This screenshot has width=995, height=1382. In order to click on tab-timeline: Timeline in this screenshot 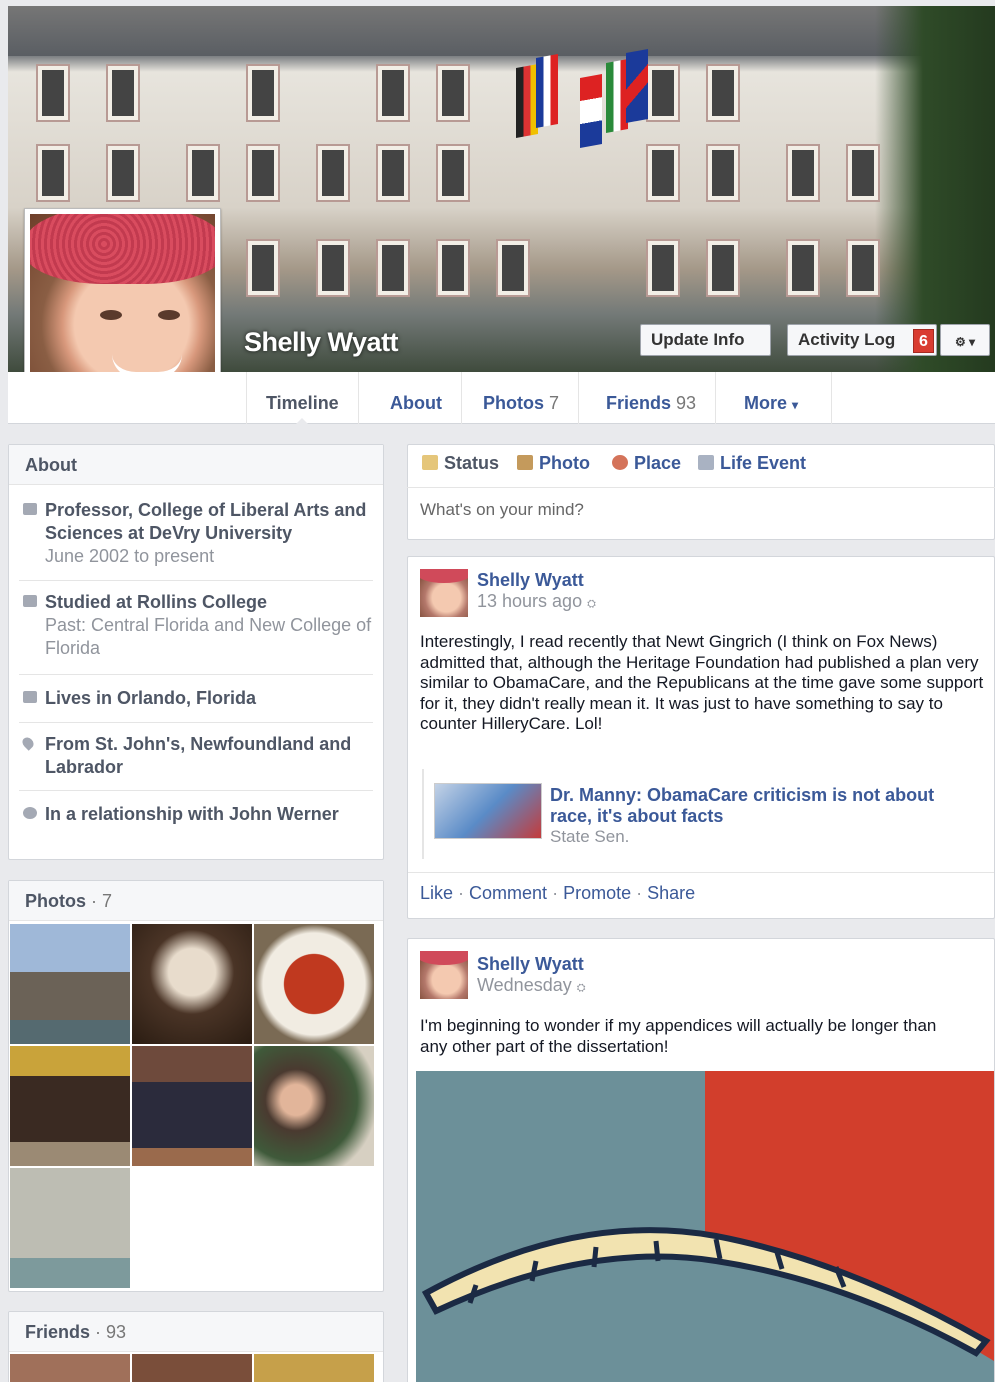, I will do `click(302, 398)`.